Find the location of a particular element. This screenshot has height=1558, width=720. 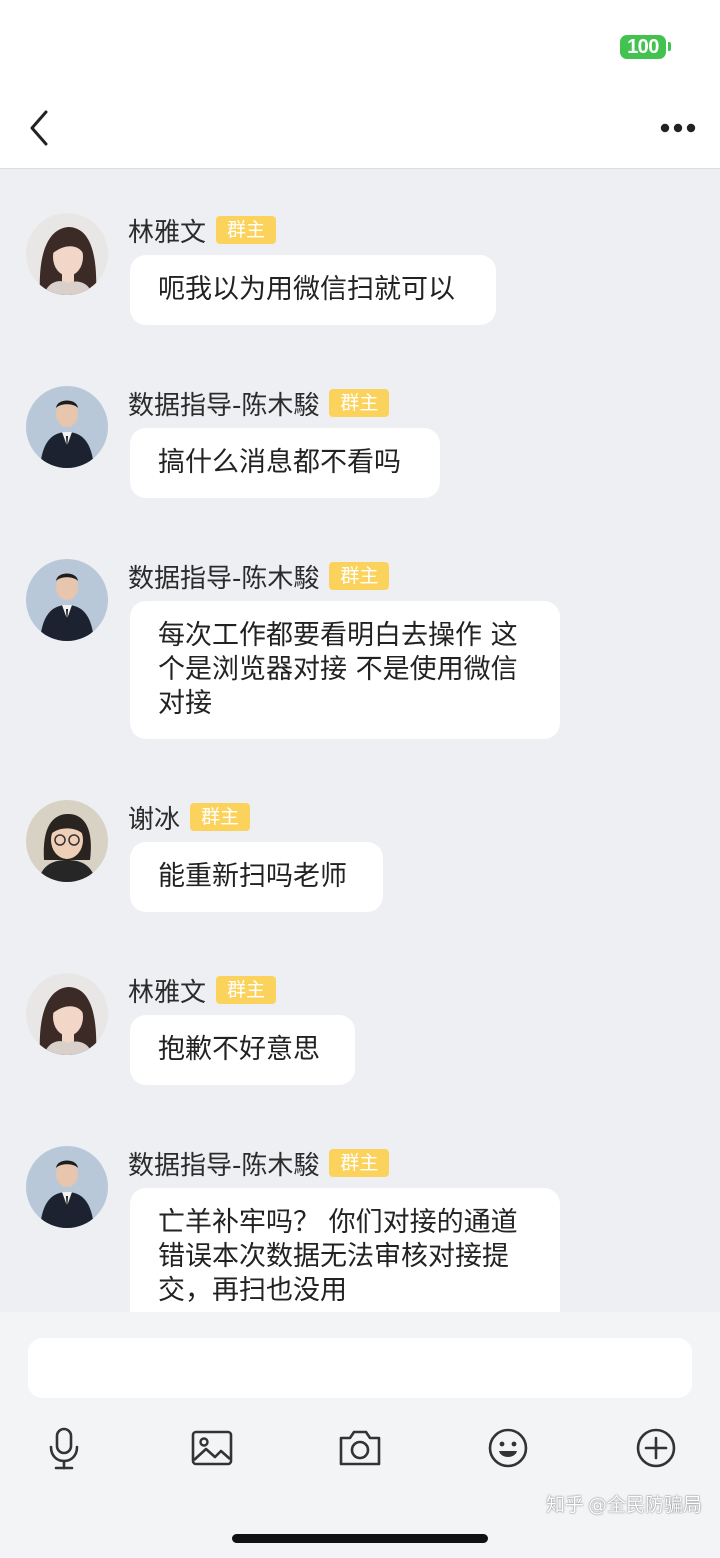

camera-icon is located at coordinates (360, 1448).